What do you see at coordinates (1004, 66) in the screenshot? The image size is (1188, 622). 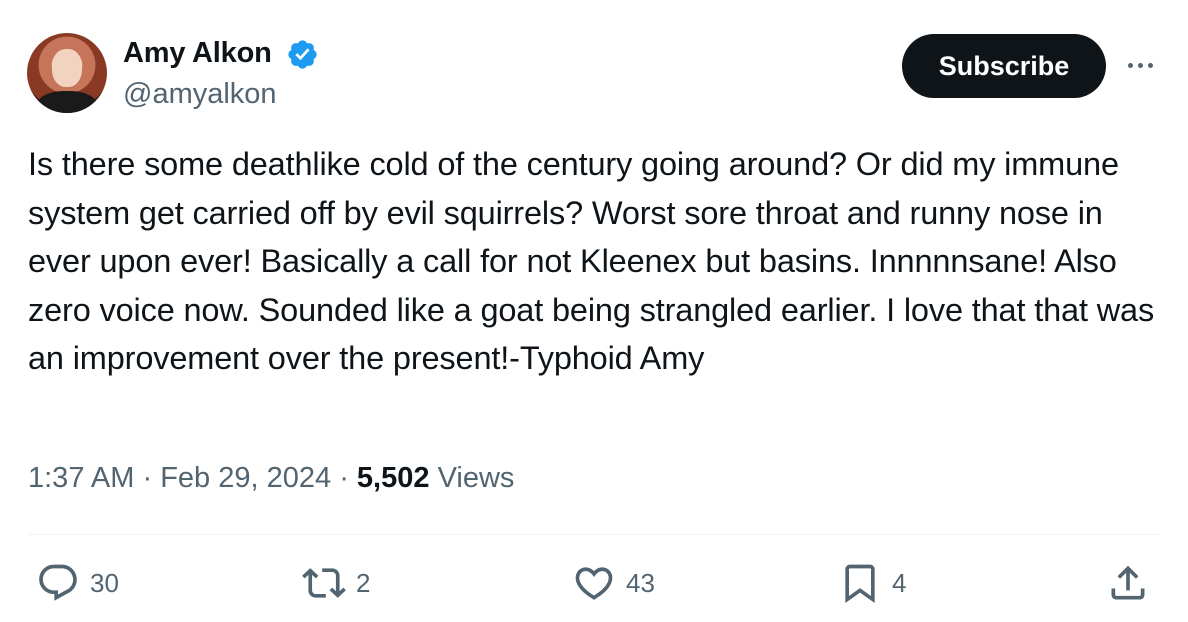 I see `subscribe-button: Subscribe` at bounding box center [1004, 66].